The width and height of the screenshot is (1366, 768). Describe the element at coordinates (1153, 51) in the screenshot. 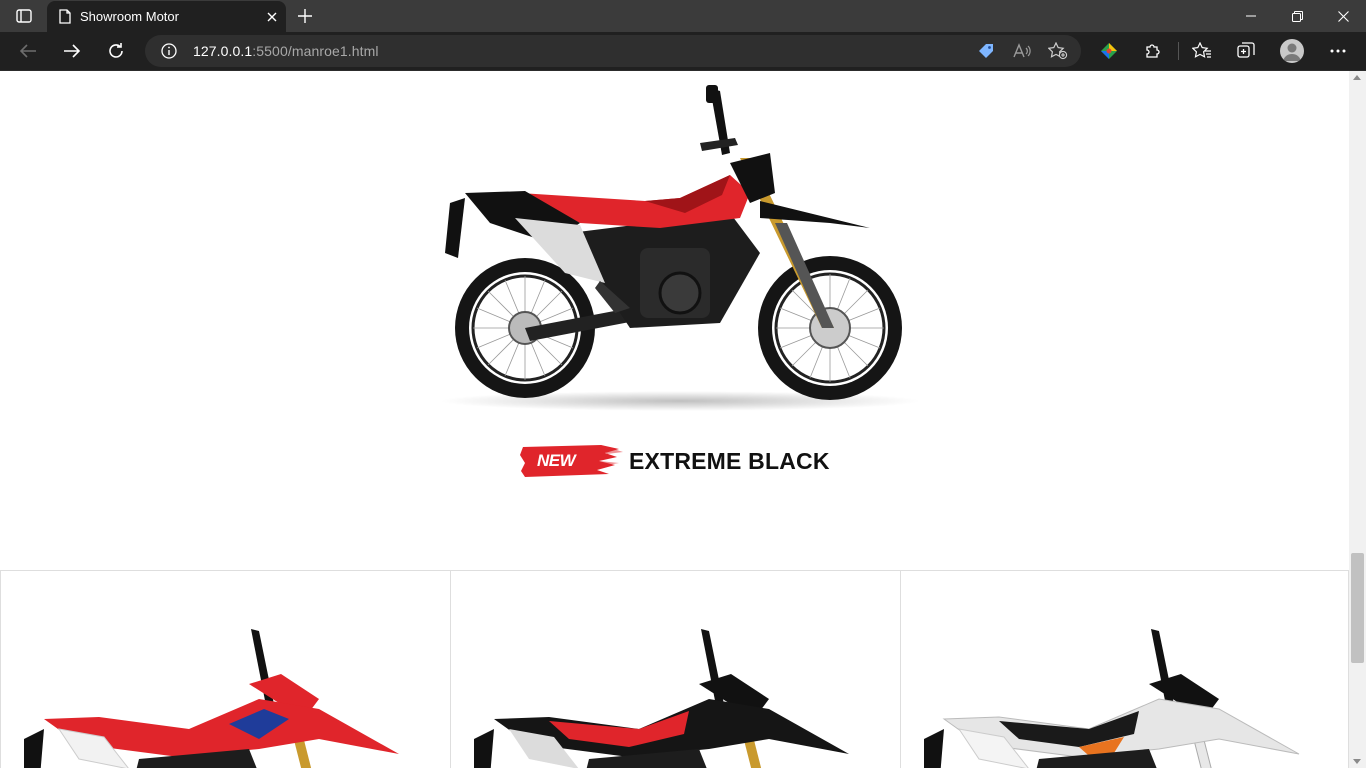

I see `extensions-puzzle-icon` at that location.